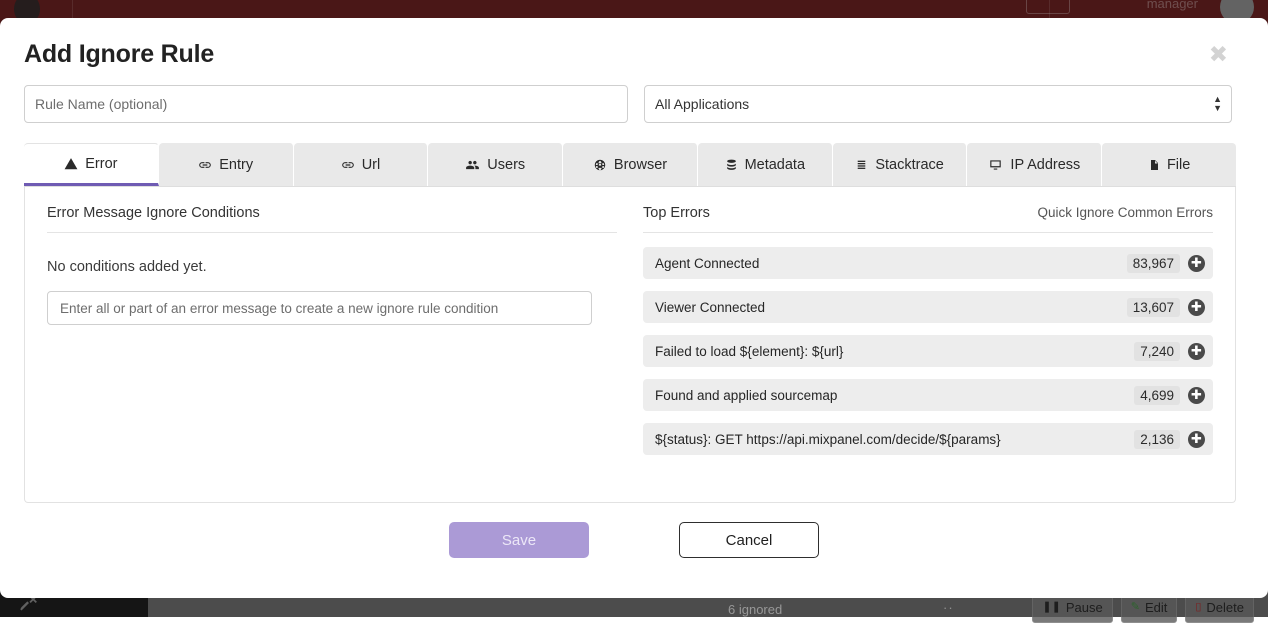  I want to click on globe-icon, so click(600, 165).